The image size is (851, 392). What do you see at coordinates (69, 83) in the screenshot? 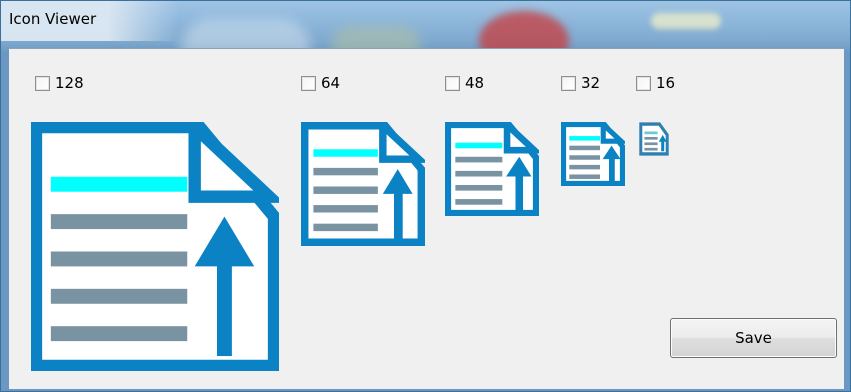
I see `checkbox-label: 128` at bounding box center [69, 83].